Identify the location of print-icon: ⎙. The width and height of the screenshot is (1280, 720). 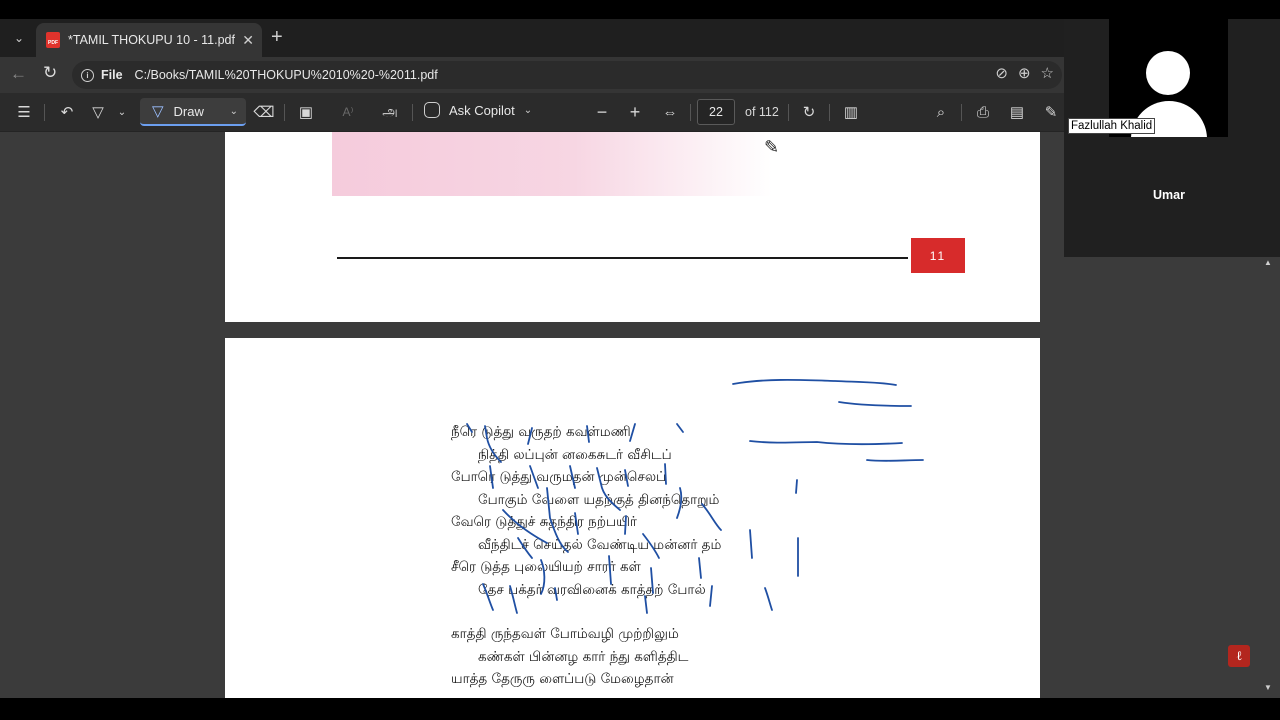
(983, 112).